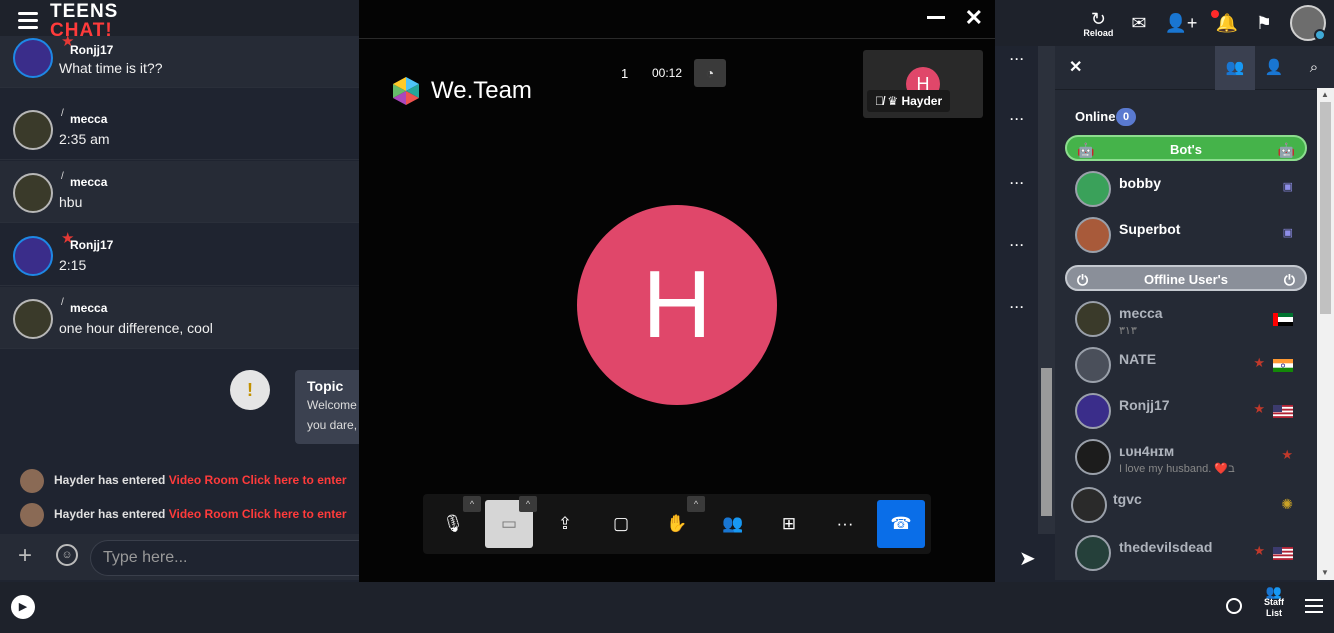 This screenshot has height=633, width=1334. I want to click on mic-options-caret: ^, so click(472, 504).